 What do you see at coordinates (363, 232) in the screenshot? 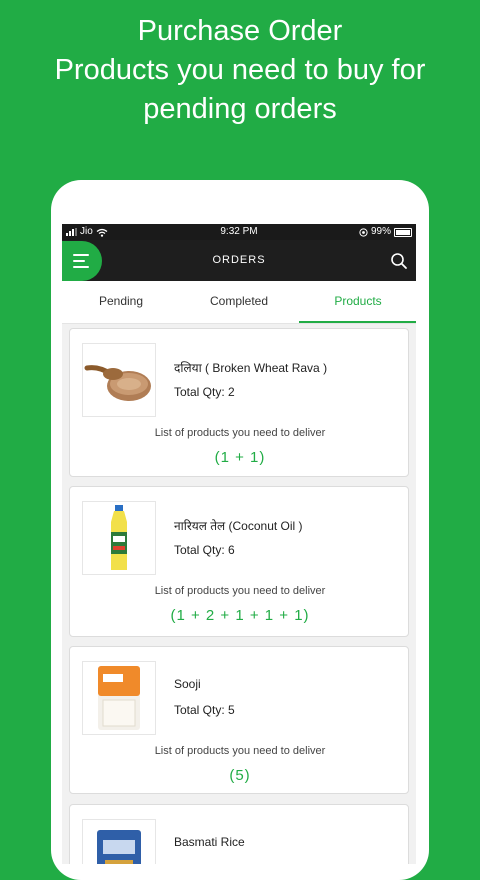
I see `screen-lock-icon` at bounding box center [363, 232].